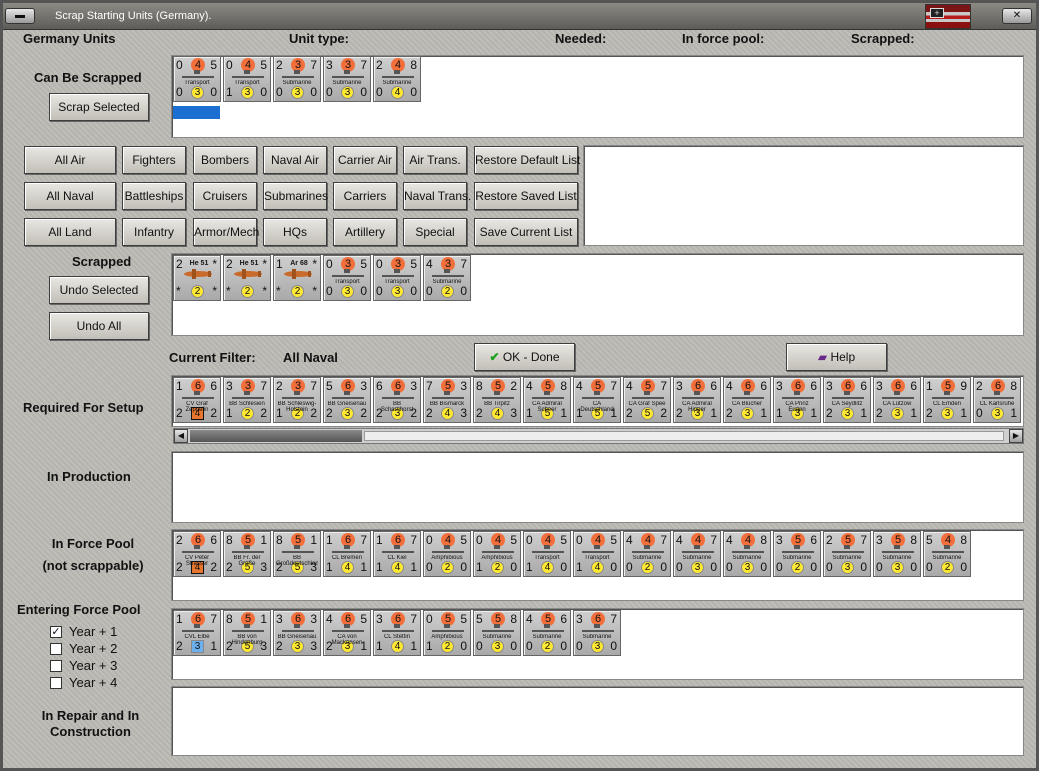  Describe the element at coordinates (397, 633) in the screenshot. I see `unit-counter: 3 6 7 1 4 1 CL Stettin` at that location.